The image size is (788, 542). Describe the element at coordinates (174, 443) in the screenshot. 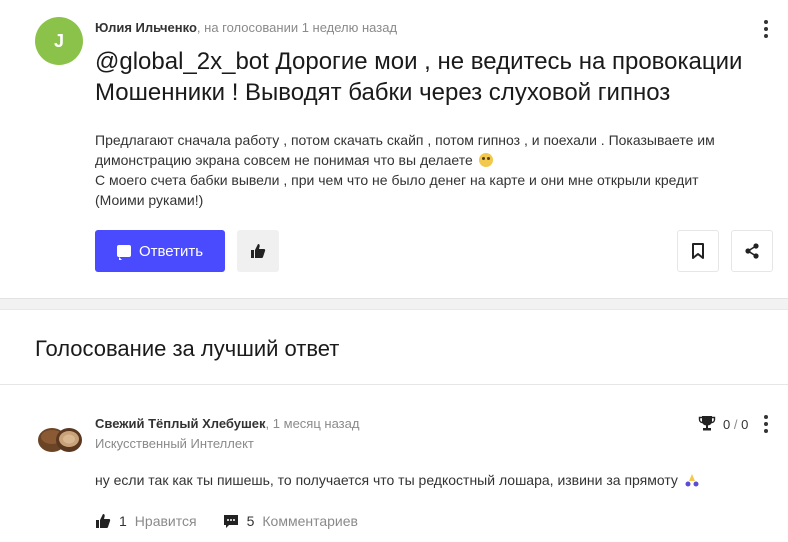

I see `answer-category: Искусственный Интеллект` at that location.